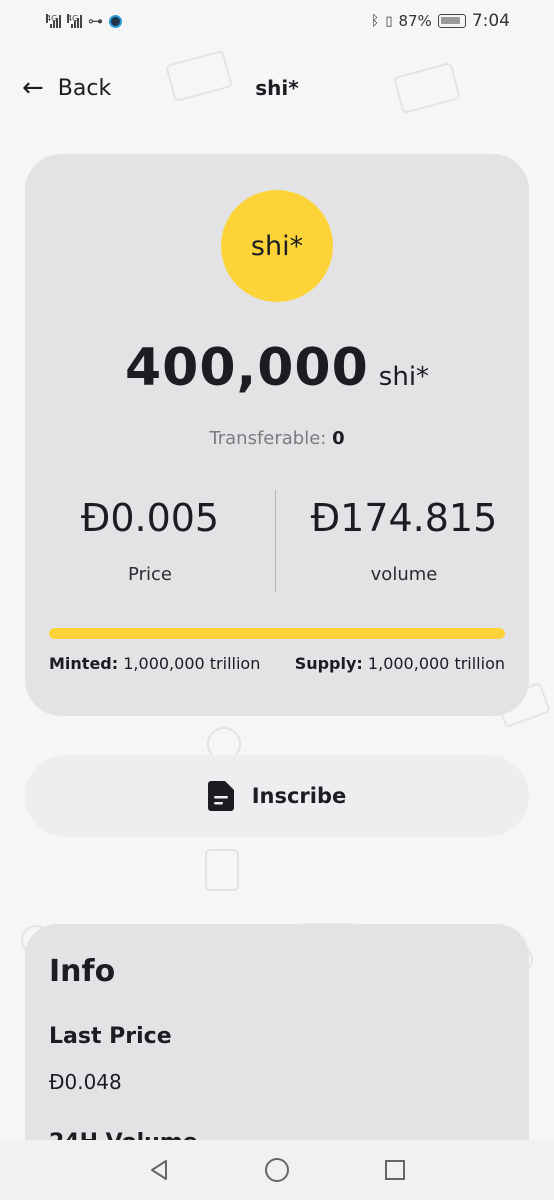 This screenshot has height=1200, width=554. I want to click on nav-back-button, so click(159, 1170).